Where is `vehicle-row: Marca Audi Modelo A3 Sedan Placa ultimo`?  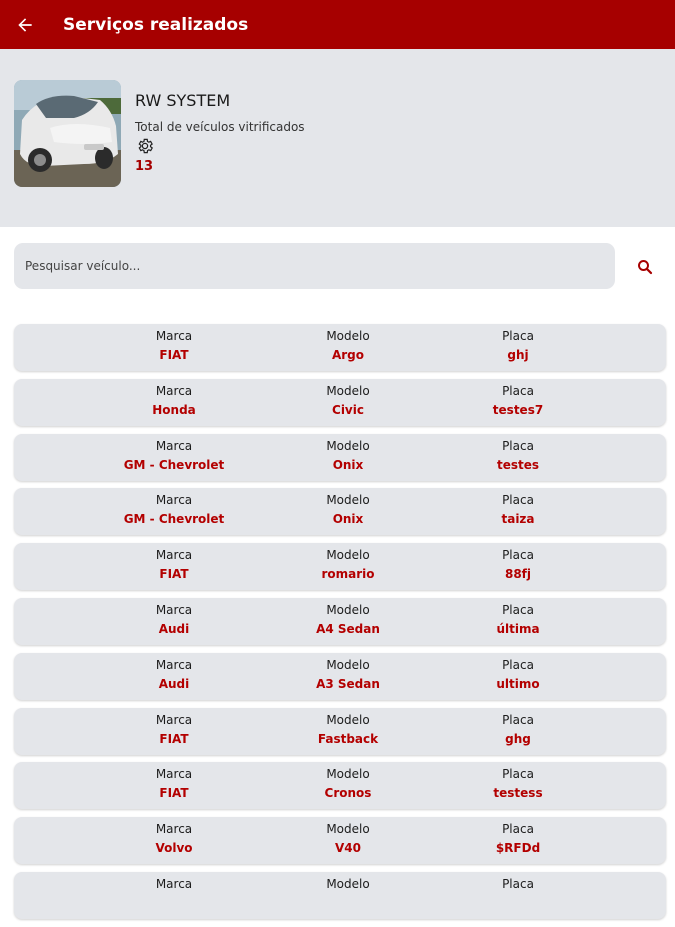 vehicle-row: Marca Audi Modelo A3 Sedan Placa ultimo is located at coordinates (340, 676).